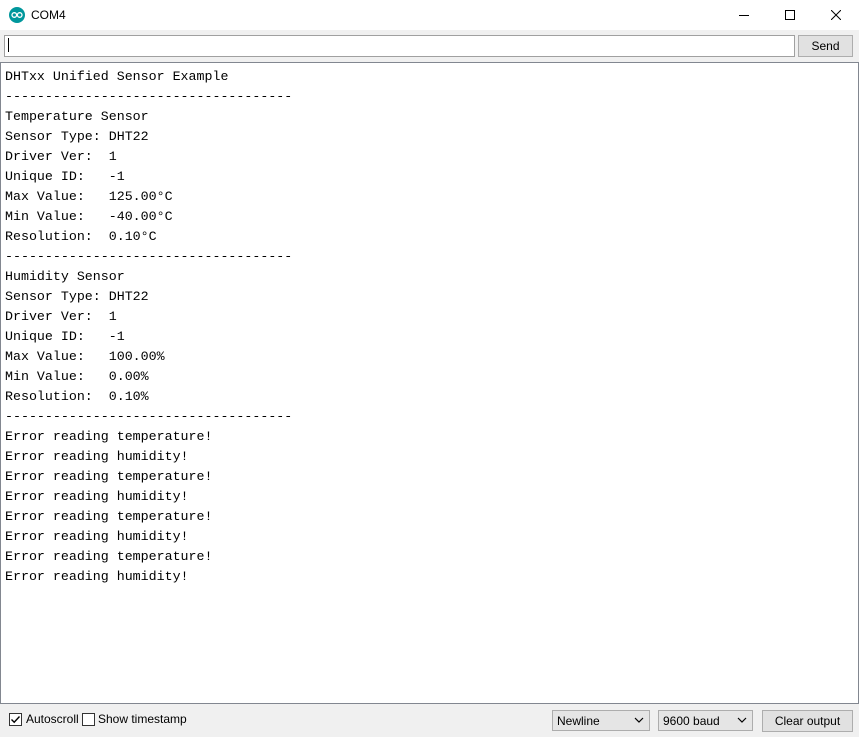 This screenshot has width=859, height=737. What do you see at coordinates (85, 356) in the screenshot?
I see `output-line: Max Value: 100.00%` at bounding box center [85, 356].